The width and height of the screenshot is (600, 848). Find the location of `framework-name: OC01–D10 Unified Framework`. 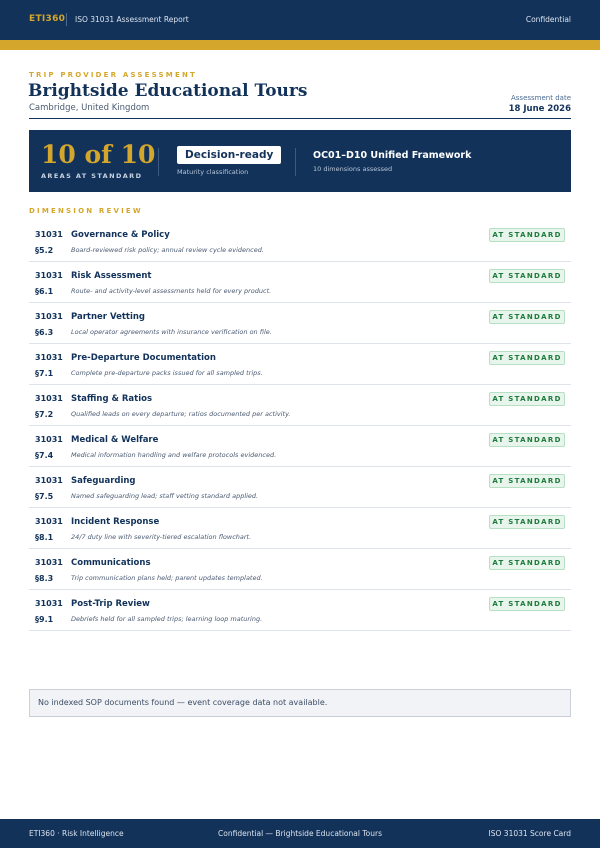

framework-name: OC01–D10 Unified Framework is located at coordinates (392, 155).